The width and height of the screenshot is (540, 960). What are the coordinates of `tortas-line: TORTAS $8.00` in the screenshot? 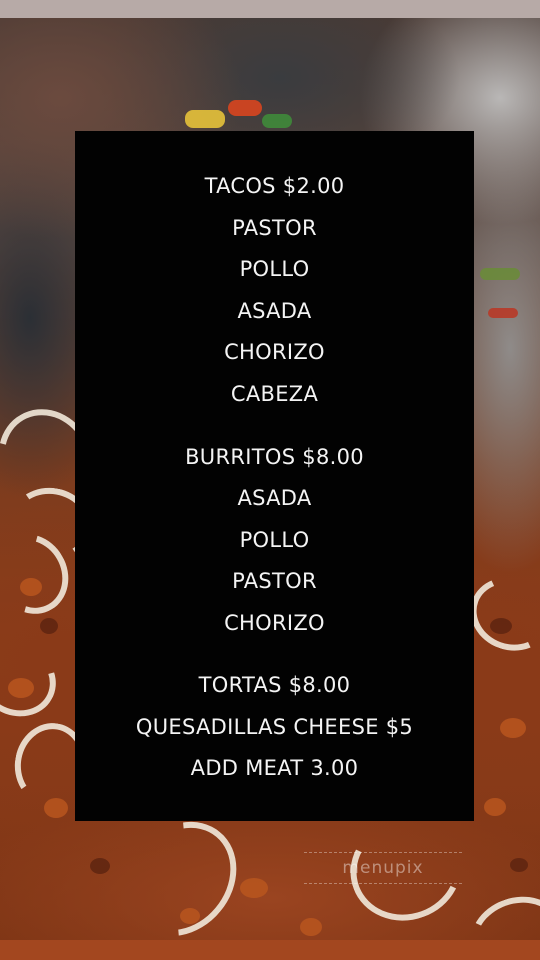 It's located at (274, 685).